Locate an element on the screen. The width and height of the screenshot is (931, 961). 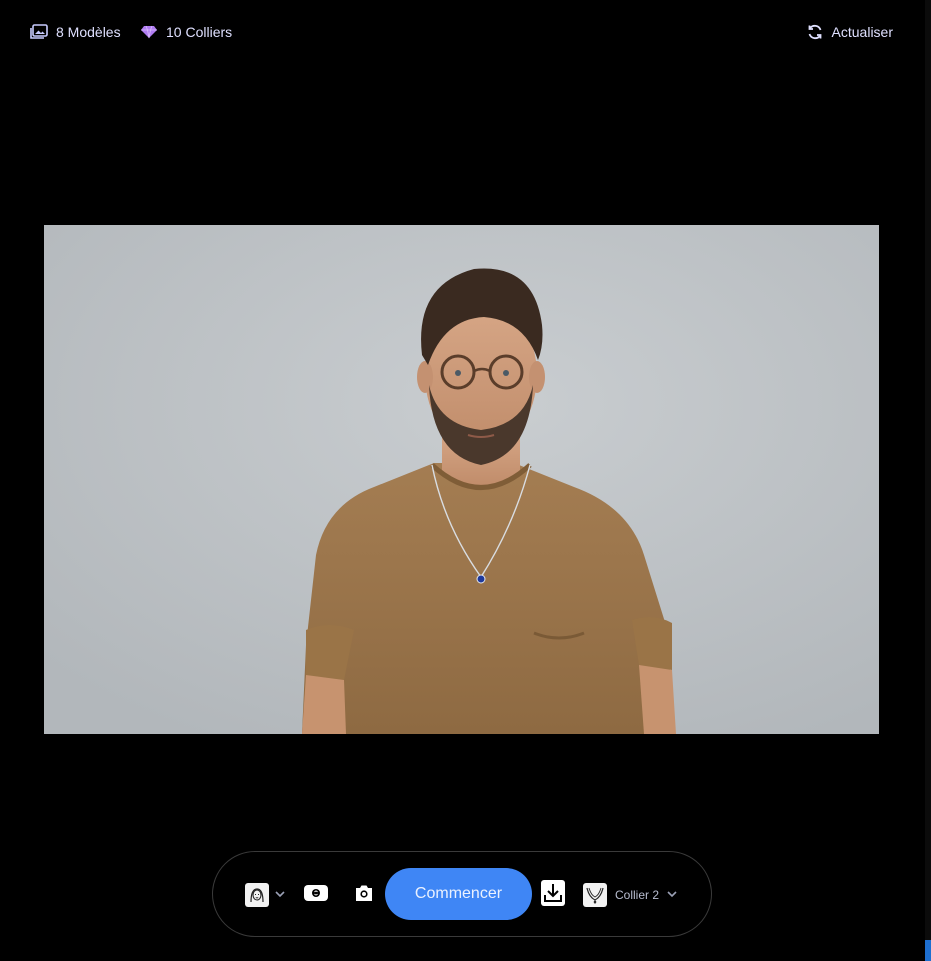
necklace-picker: Collier 2 is located at coordinates (630, 895).